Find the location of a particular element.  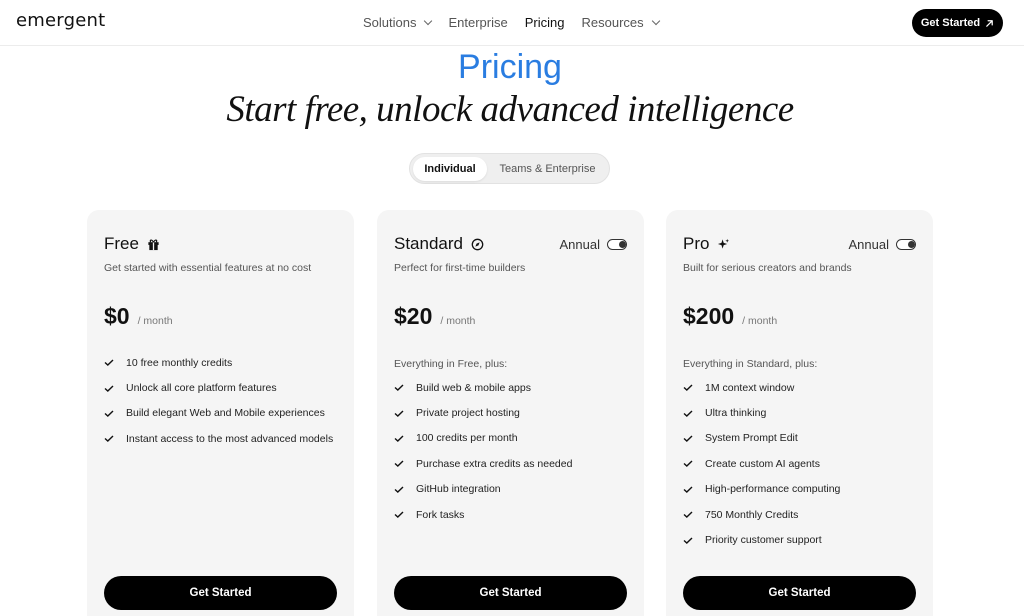

feature-text: 750 Monthly Credits is located at coordinates (752, 514).